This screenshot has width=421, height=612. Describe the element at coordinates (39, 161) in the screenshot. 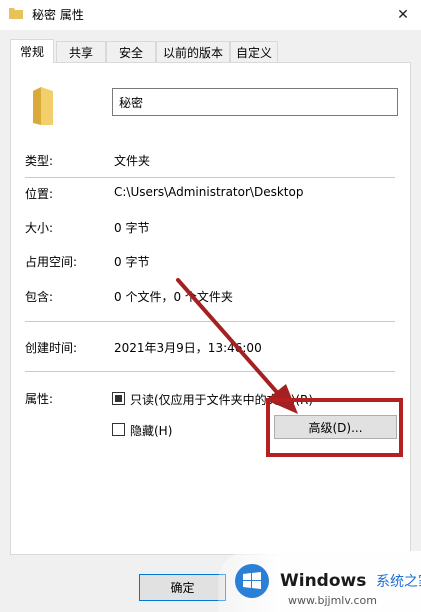

I see `type-label: 类型:` at that location.